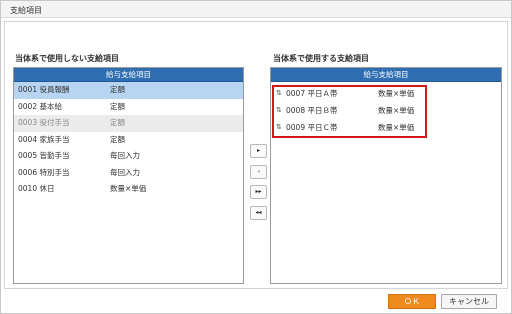 The width and height of the screenshot is (512, 314). I want to click on list-item: 0004 家族手当 定額, so click(128, 140).